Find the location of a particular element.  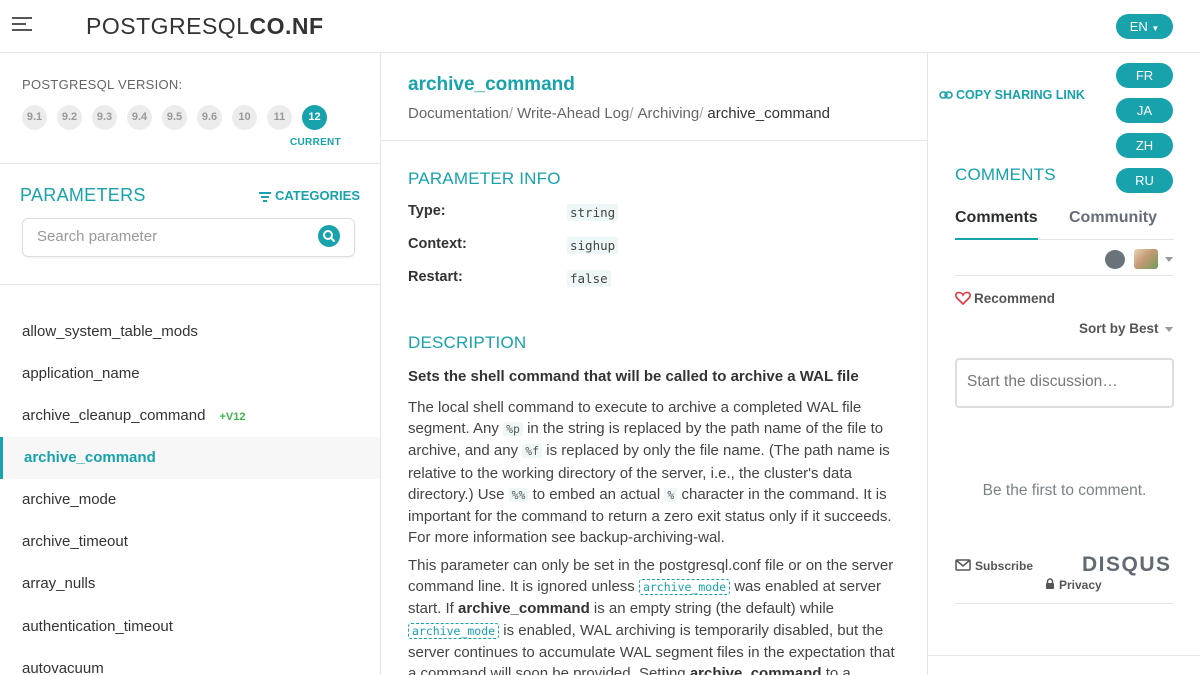

version-9-3: 9.3 is located at coordinates (104, 117).